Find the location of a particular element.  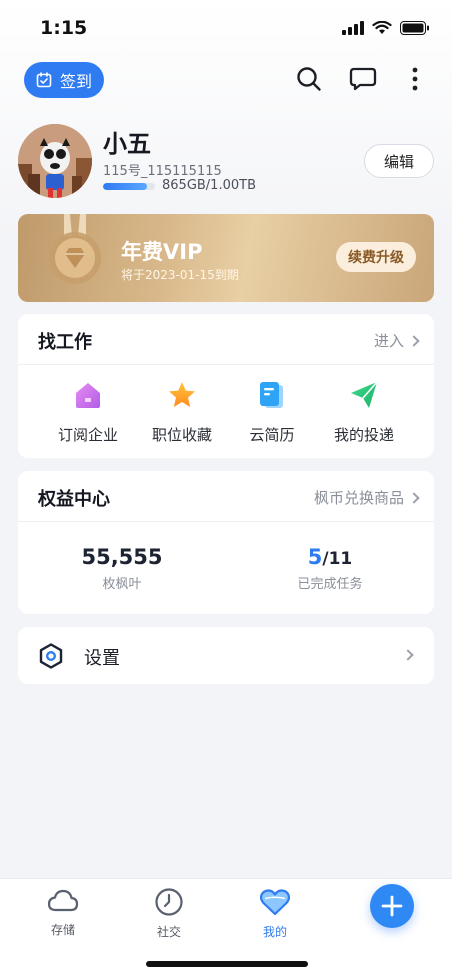

heart-icon is located at coordinates (275, 902).